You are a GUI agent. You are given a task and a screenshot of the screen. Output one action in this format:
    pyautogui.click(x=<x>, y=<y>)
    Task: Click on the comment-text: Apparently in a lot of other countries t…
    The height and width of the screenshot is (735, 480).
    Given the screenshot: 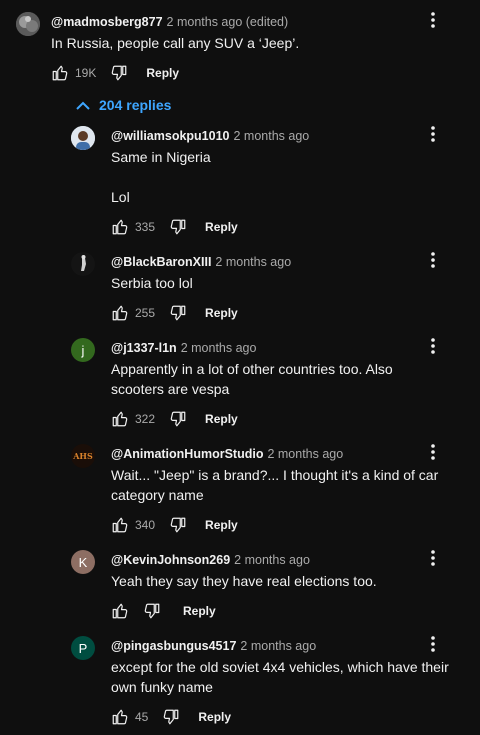 What is the action you would take?
    pyautogui.click(x=252, y=379)
    